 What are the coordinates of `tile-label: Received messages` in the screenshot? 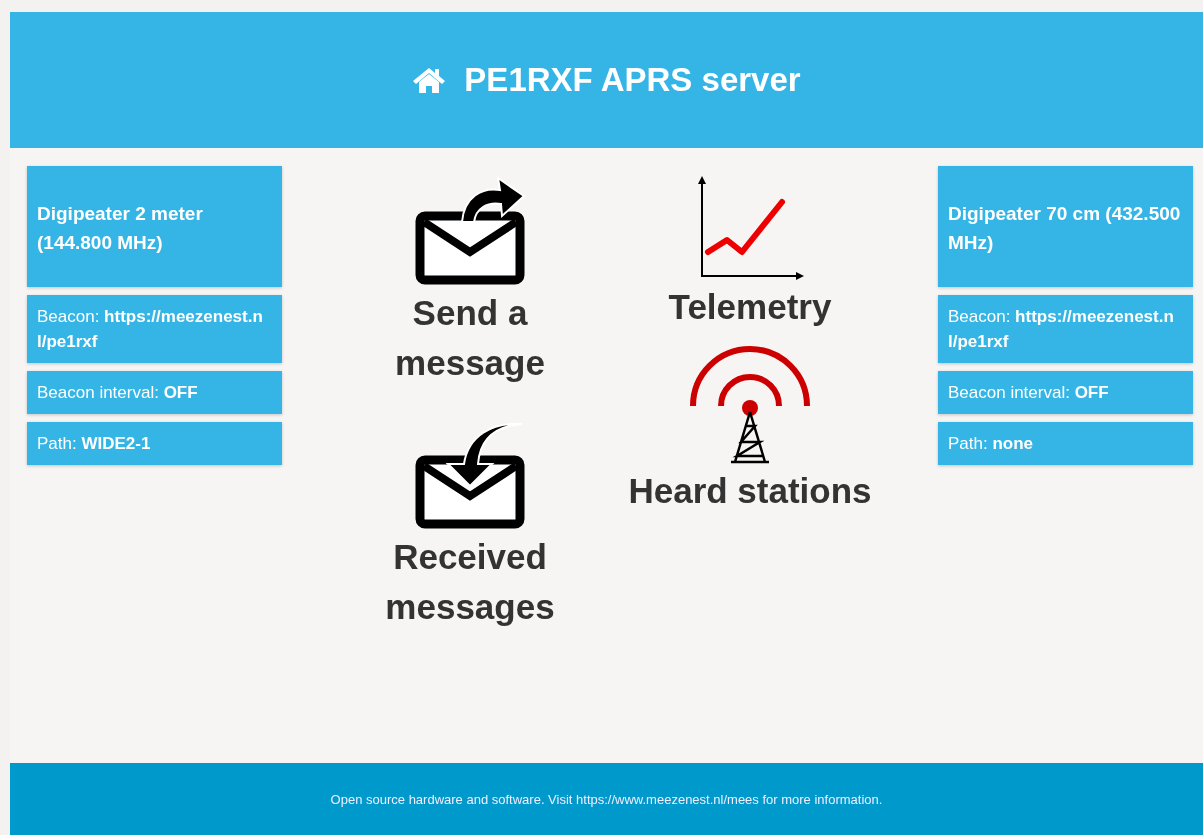 It's located at (470, 582).